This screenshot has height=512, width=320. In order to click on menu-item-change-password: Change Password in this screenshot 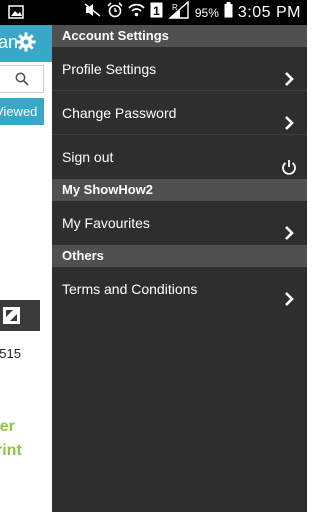, I will do `click(179, 113)`.